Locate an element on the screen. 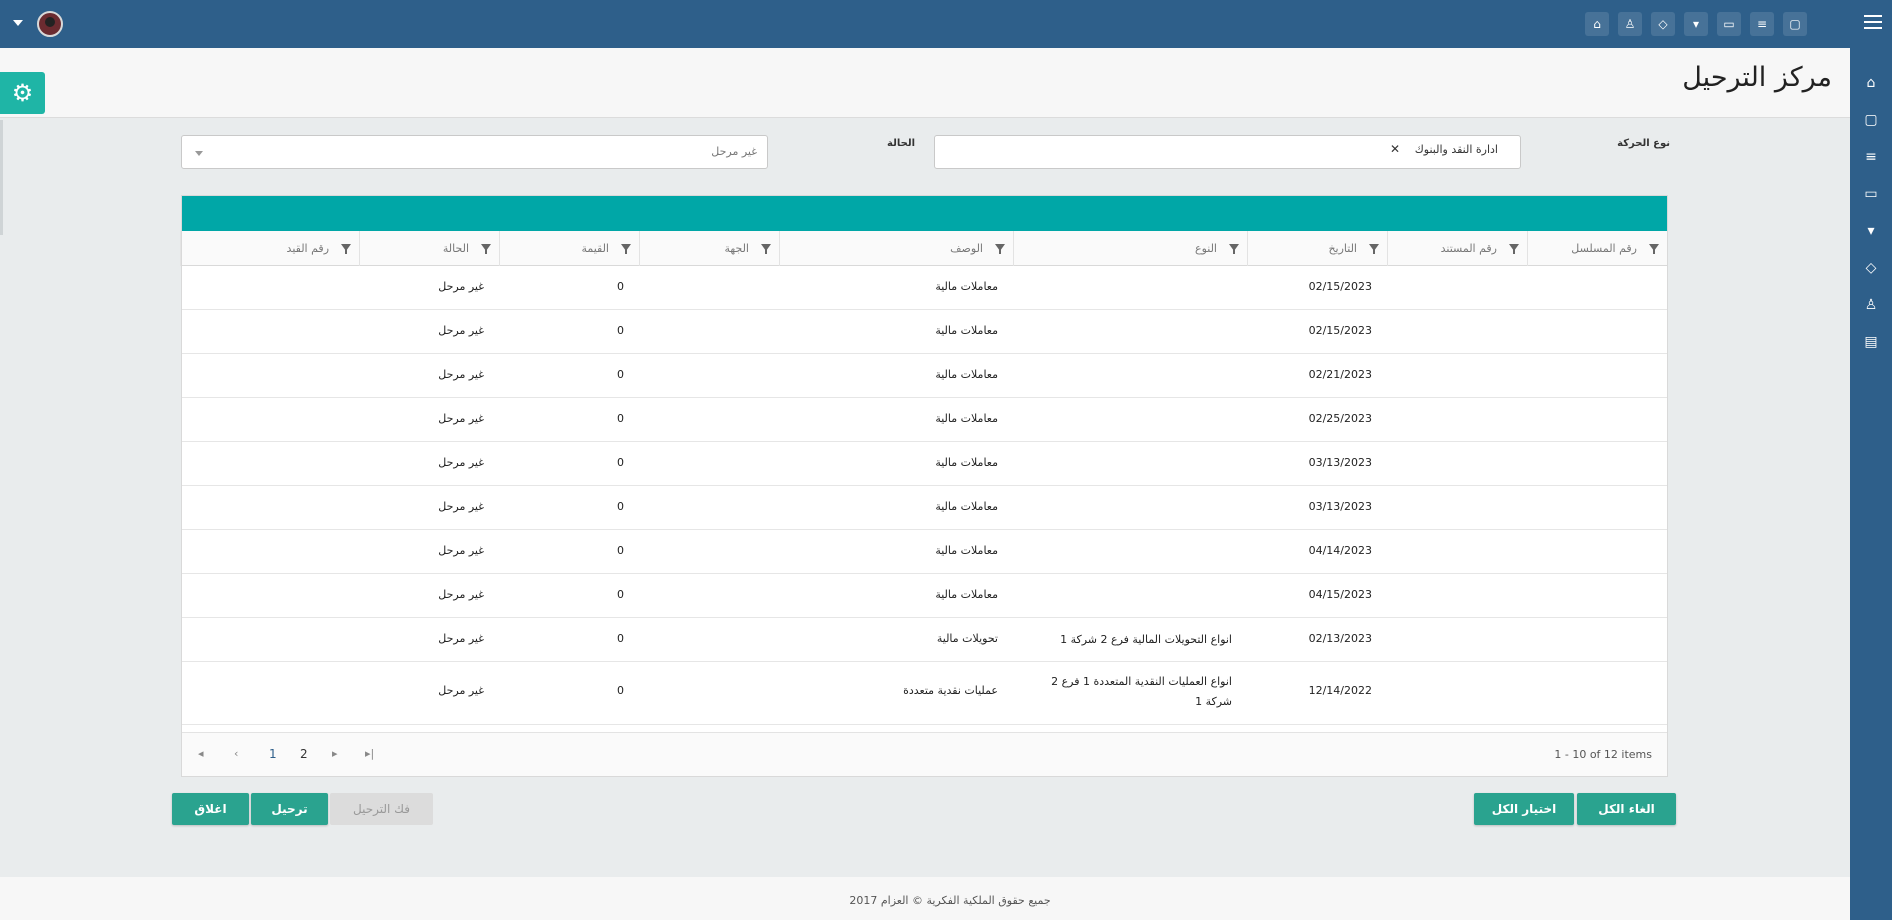  column-header-date: التاريخ is located at coordinates (1317, 248).